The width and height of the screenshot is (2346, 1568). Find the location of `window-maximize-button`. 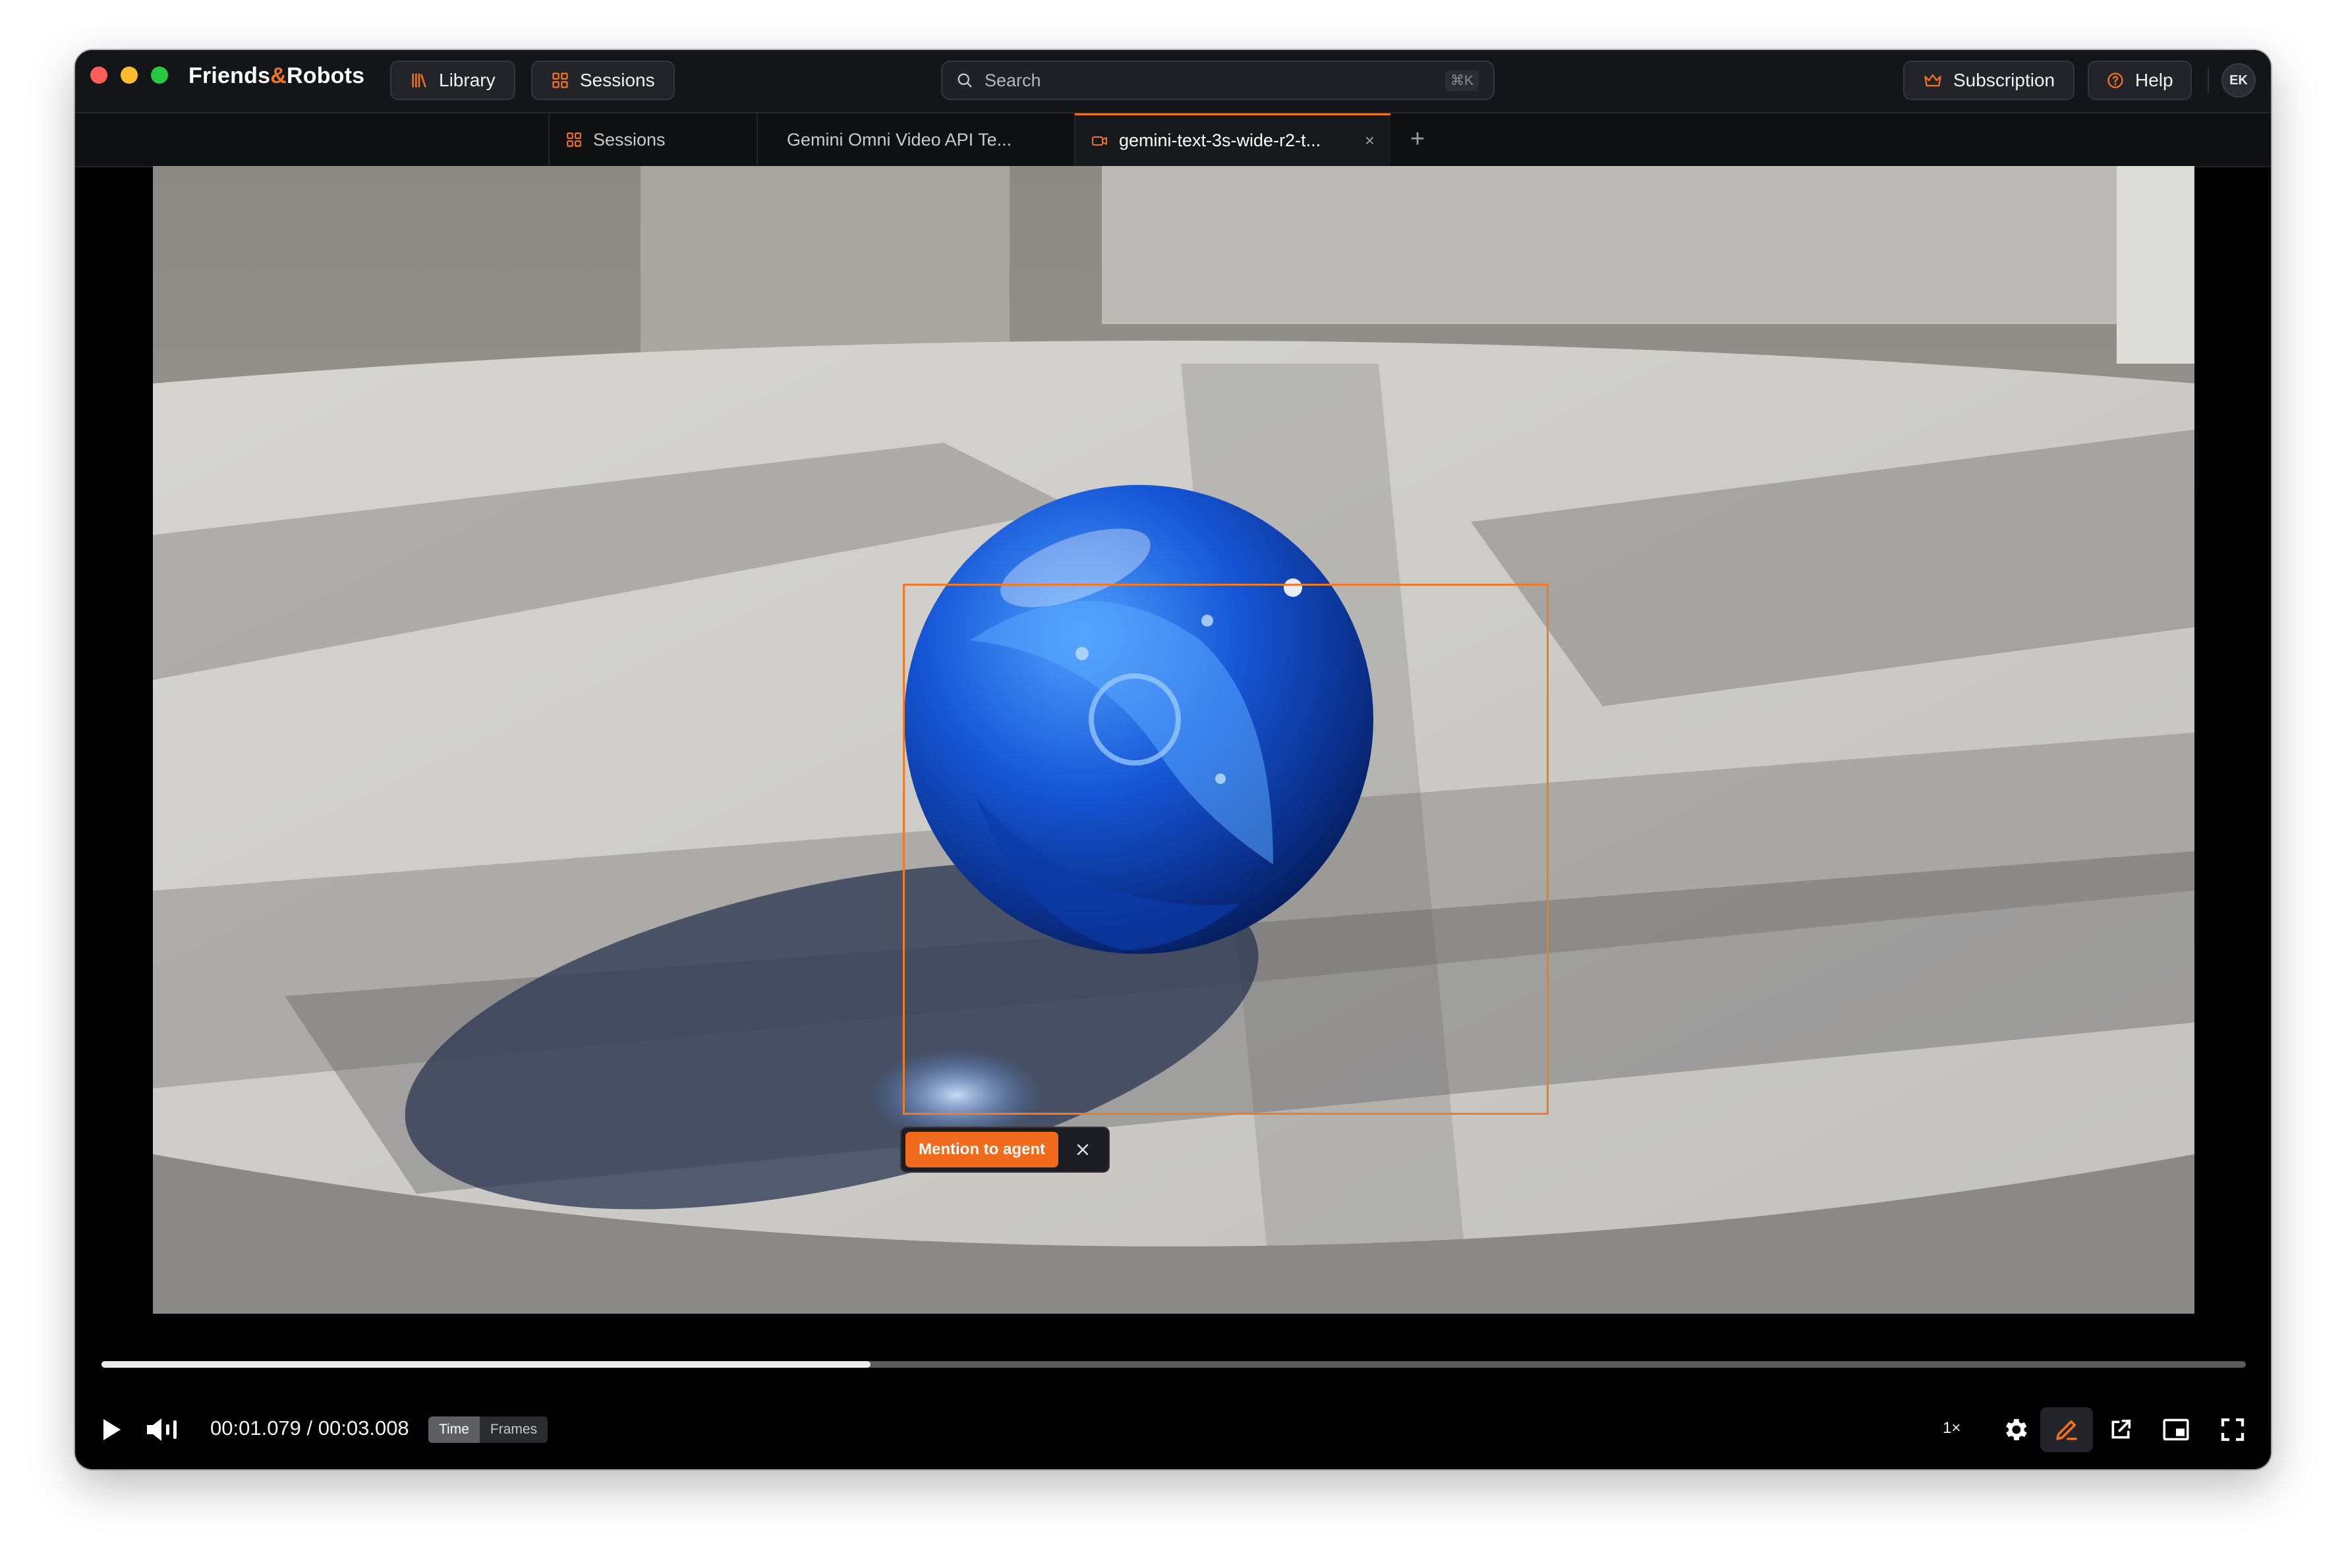

window-maximize-button is located at coordinates (159, 75).